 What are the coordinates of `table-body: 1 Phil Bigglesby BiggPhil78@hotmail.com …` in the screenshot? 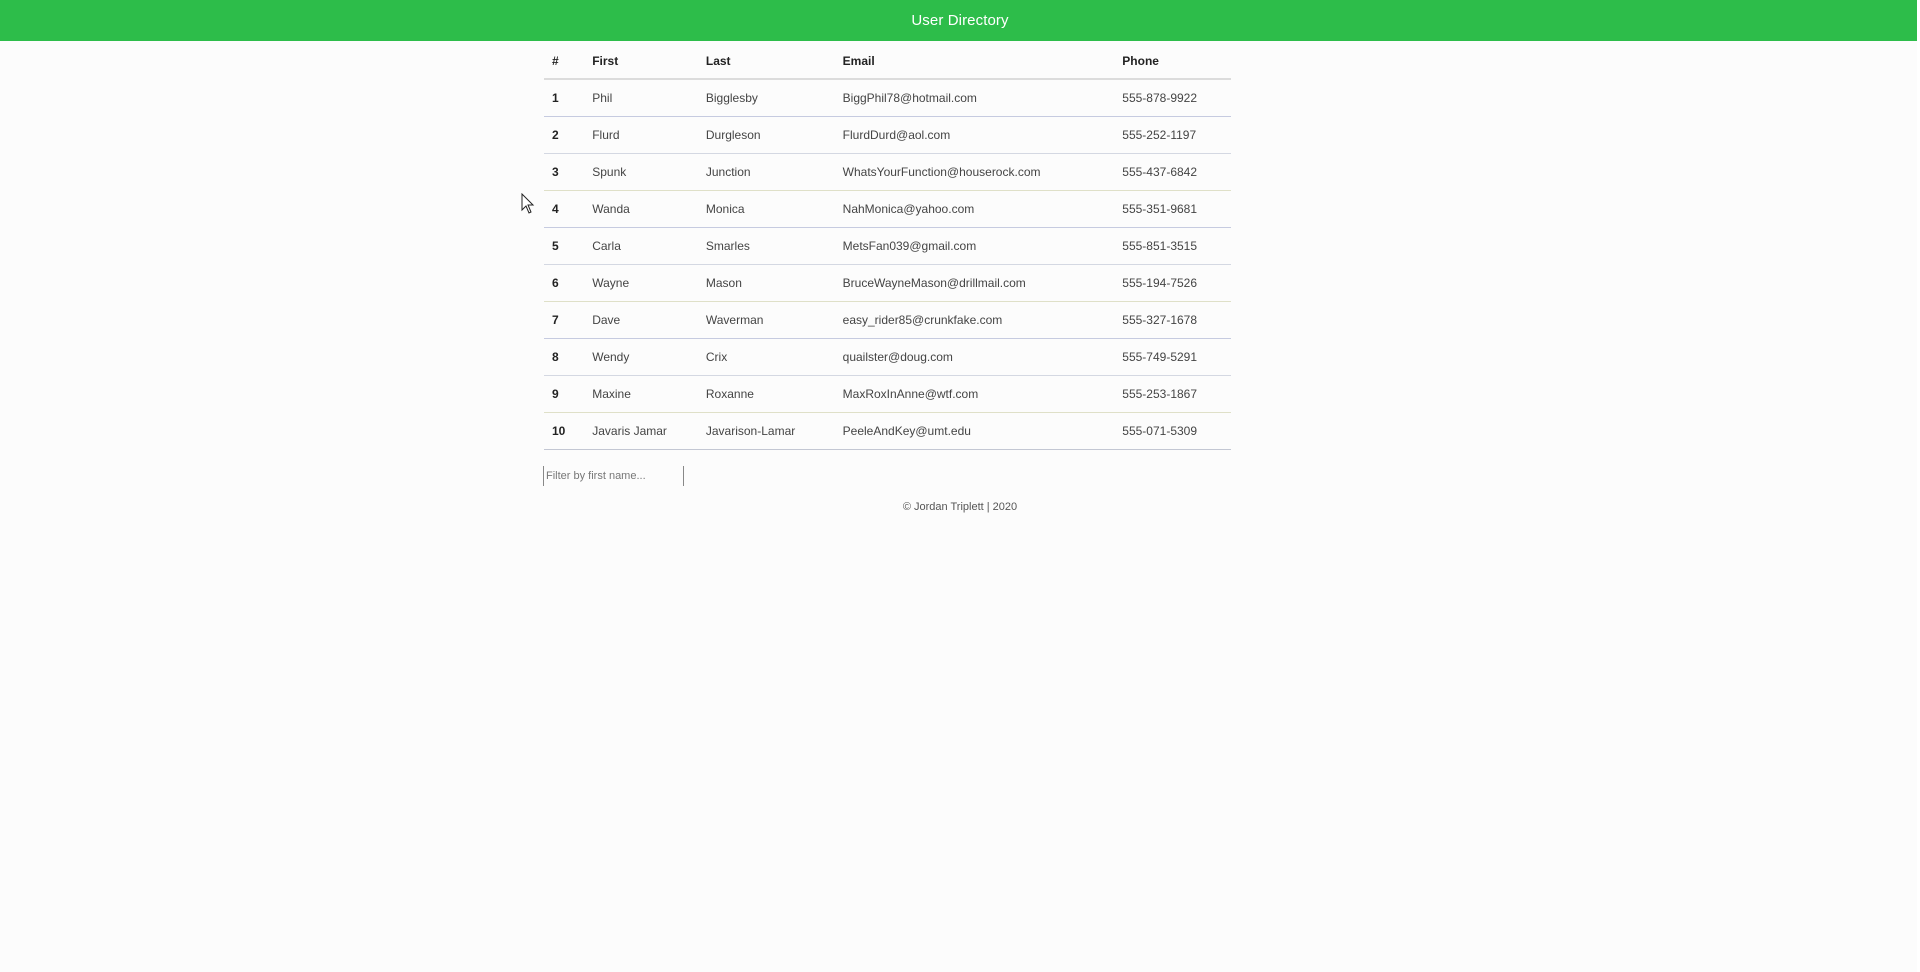 It's located at (887, 264).